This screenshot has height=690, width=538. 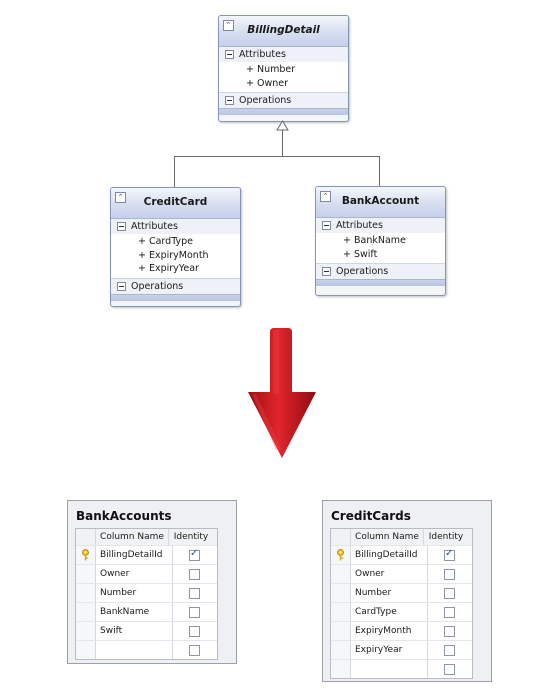 I want to click on attribute-list: + Number + Owner, so click(x=283, y=77).